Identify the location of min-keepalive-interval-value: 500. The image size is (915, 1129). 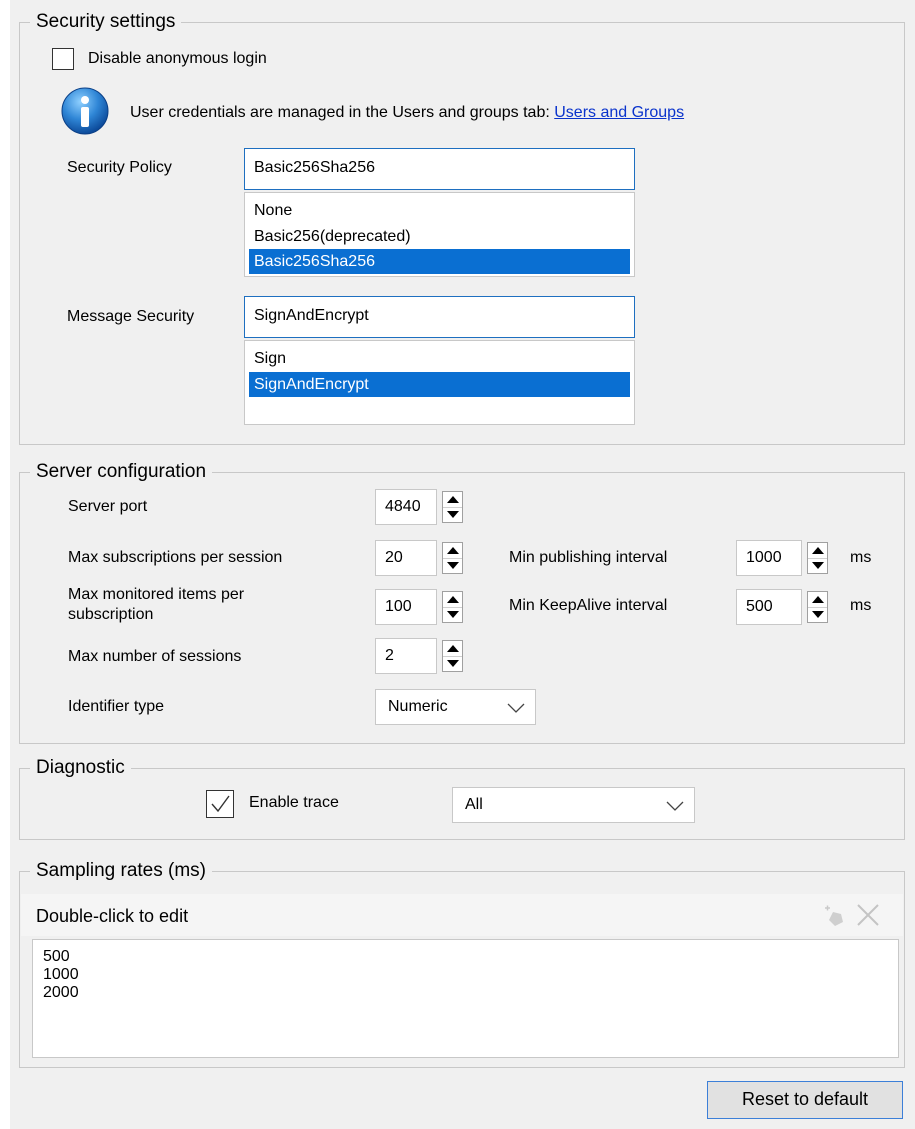
(759, 606).